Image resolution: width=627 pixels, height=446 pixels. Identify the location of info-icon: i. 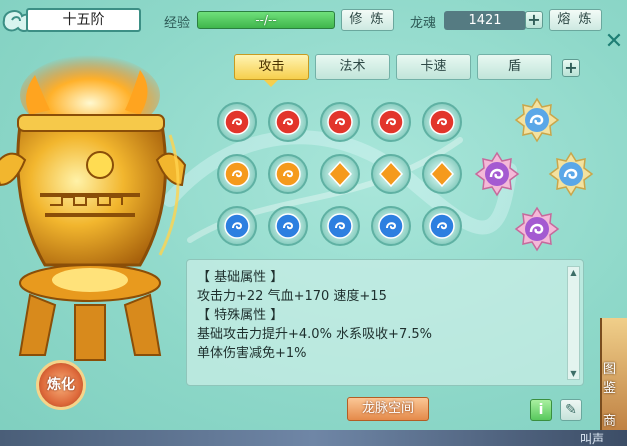
(541, 410).